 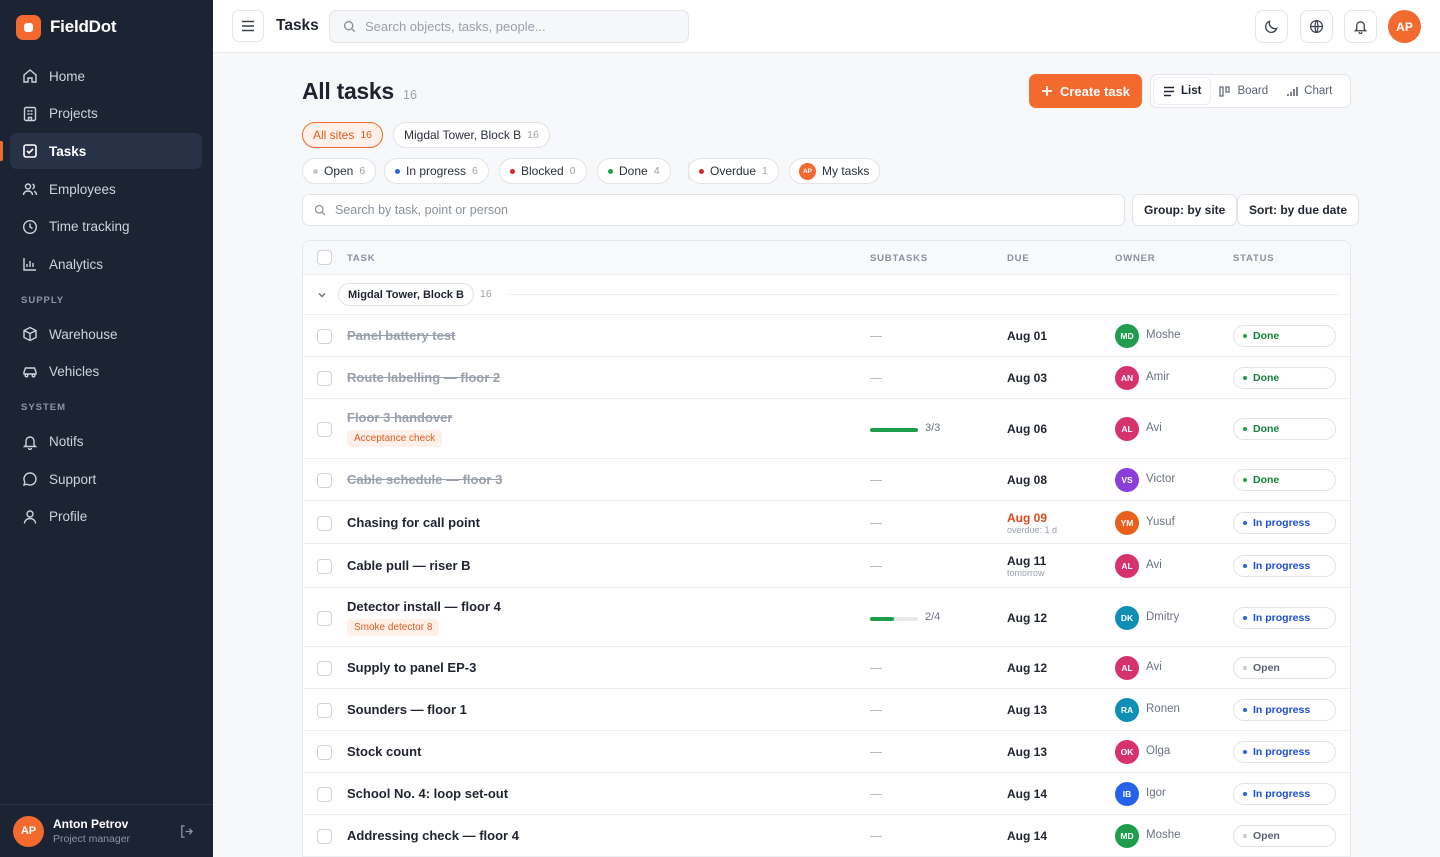 I want to click on sidebar-item-support: Support, so click(x=106, y=479).